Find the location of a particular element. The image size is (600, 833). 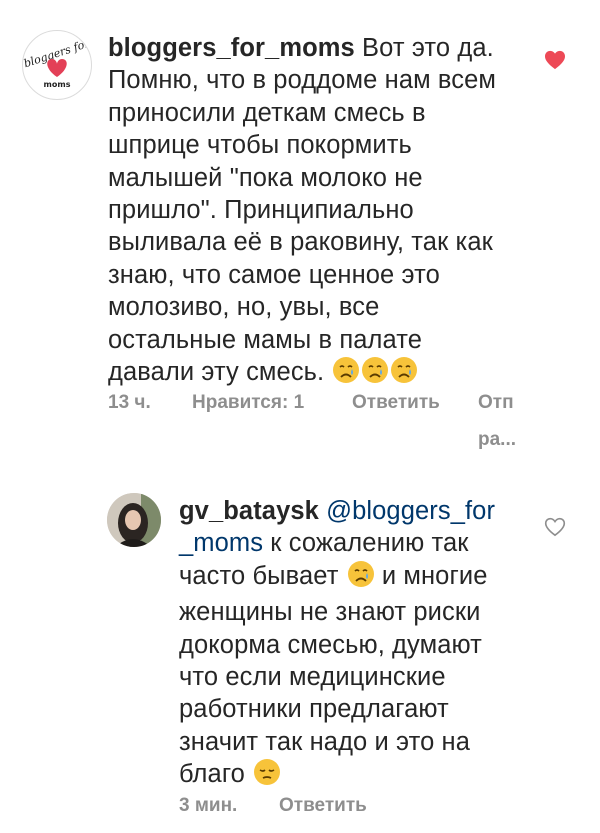

comment-time: 13 ч. is located at coordinates (129, 402).